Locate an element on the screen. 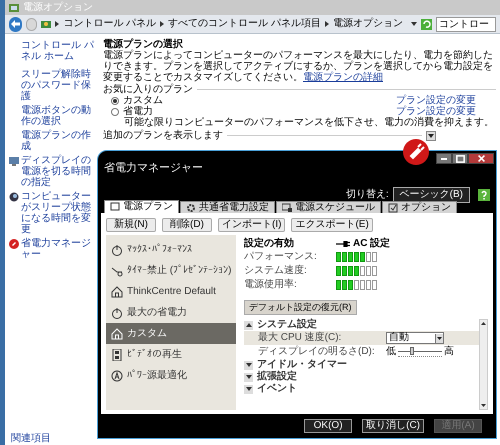 The image size is (500, 445). back-button is located at coordinates (15, 24).